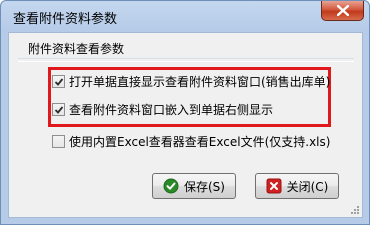  I want to click on window-title: 查看附件资料参数, so click(65, 19).